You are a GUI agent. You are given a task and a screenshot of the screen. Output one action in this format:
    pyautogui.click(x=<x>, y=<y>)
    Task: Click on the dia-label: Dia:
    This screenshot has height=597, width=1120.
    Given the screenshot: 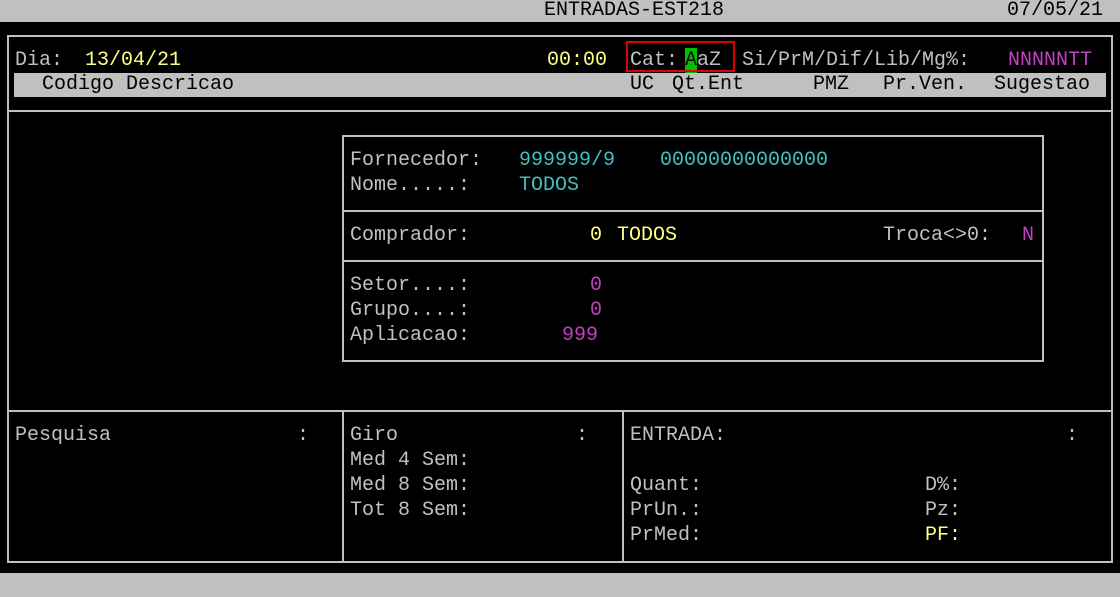 What is the action you would take?
    pyautogui.click(x=39, y=60)
    